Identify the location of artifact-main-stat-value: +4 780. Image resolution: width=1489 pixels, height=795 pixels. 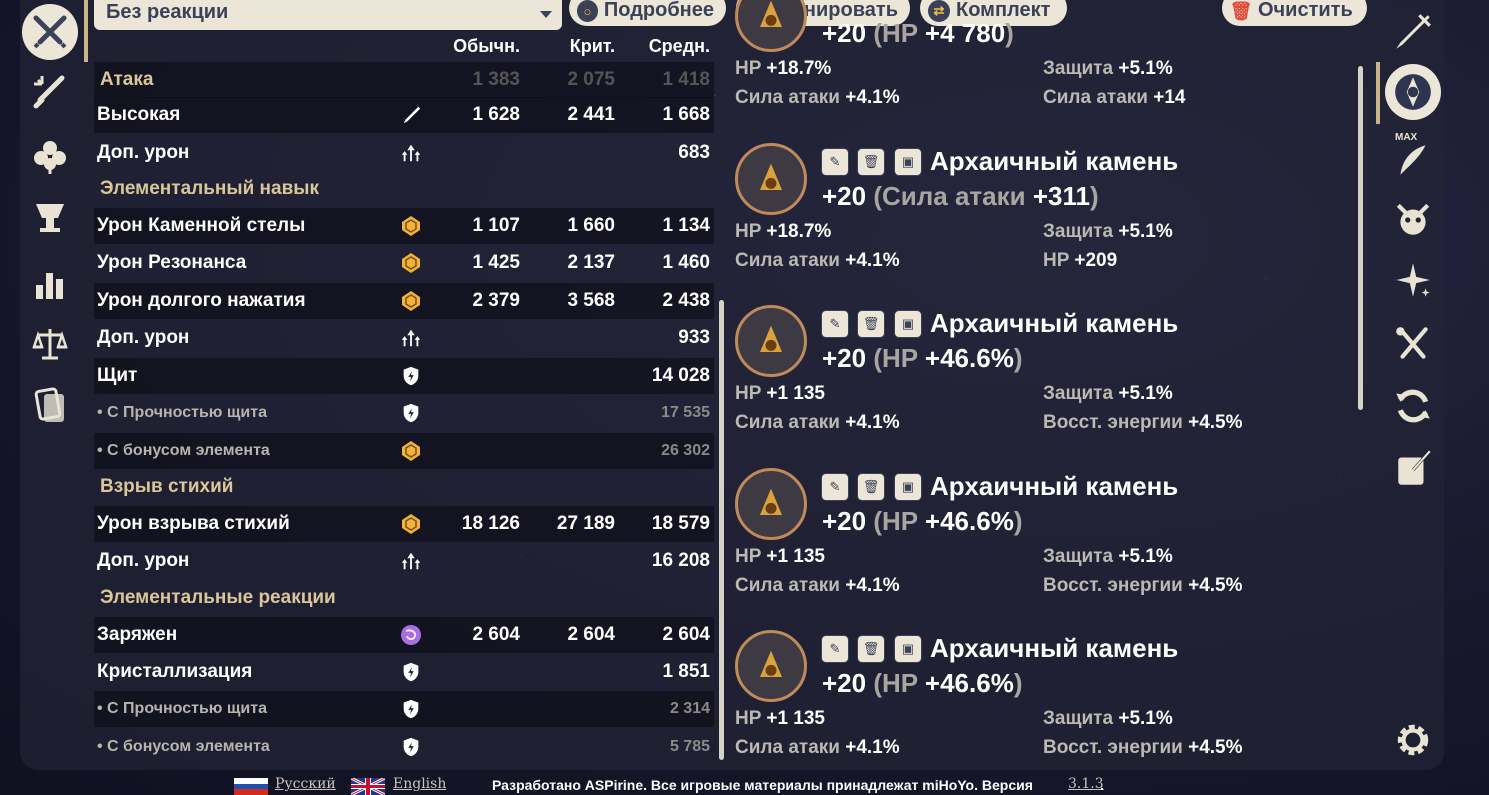
(965, 33).